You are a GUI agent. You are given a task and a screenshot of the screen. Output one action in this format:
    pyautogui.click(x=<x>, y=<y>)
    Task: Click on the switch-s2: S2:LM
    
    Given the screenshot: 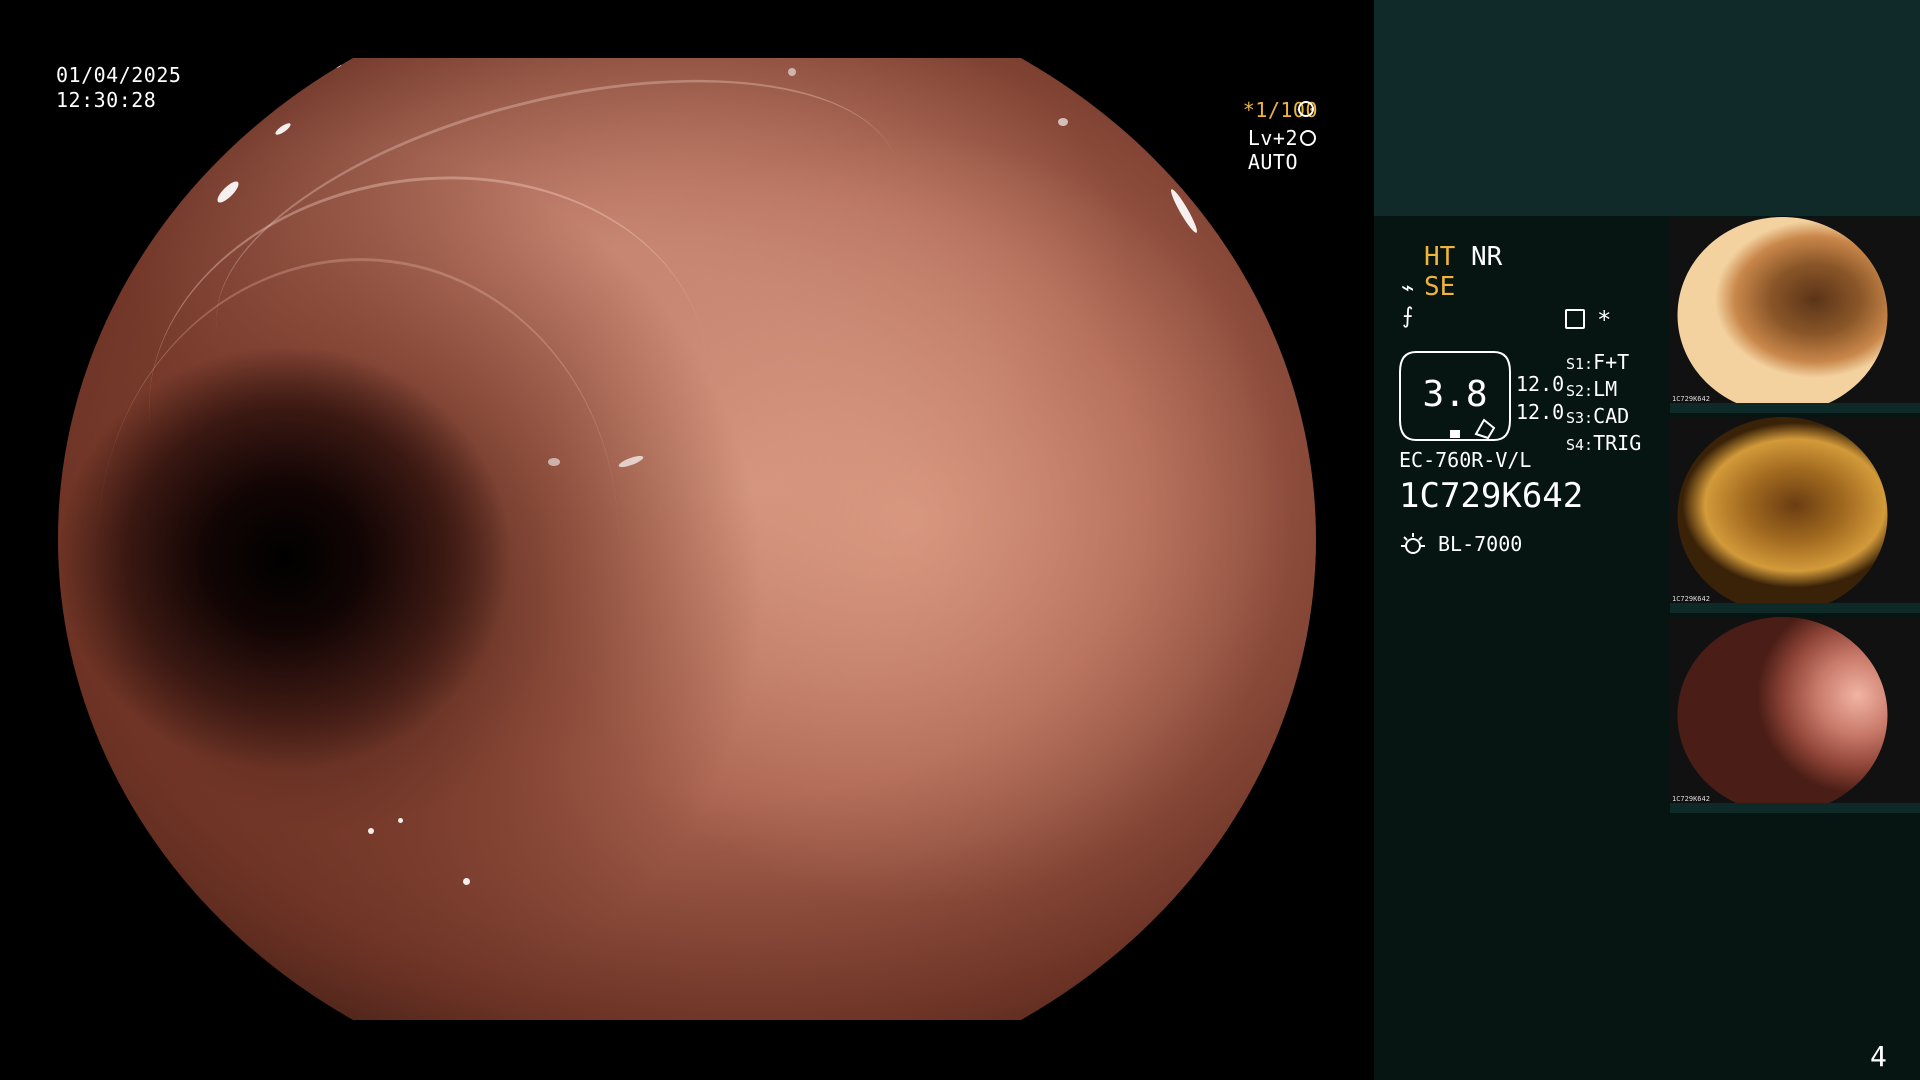 What is the action you would take?
    pyautogui.click(x=1603, y=390)
    